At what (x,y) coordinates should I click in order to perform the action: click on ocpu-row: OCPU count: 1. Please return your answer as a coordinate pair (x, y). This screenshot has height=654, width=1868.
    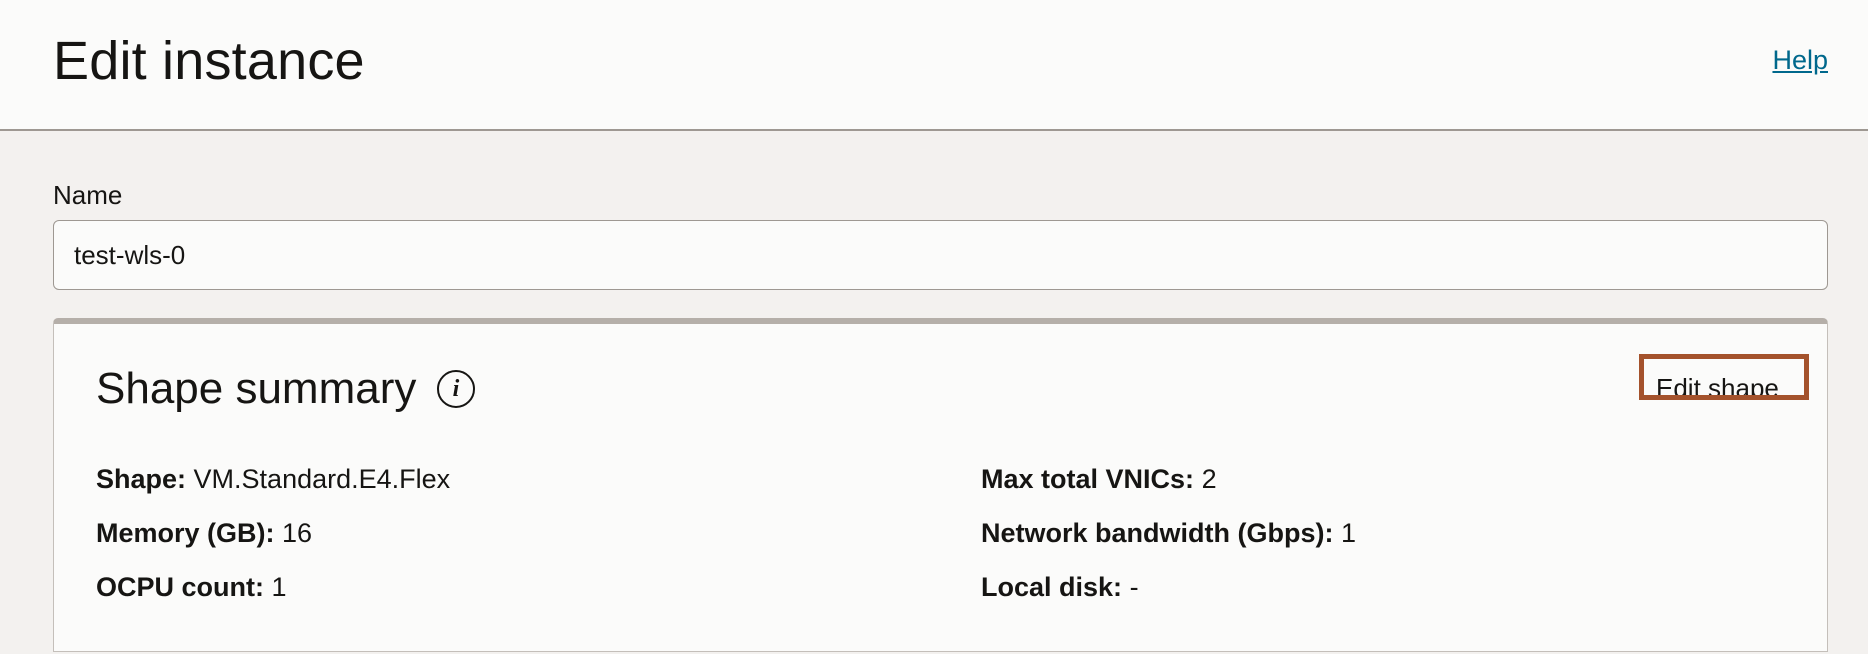
    Looking at the image, I should click on (191, 587).